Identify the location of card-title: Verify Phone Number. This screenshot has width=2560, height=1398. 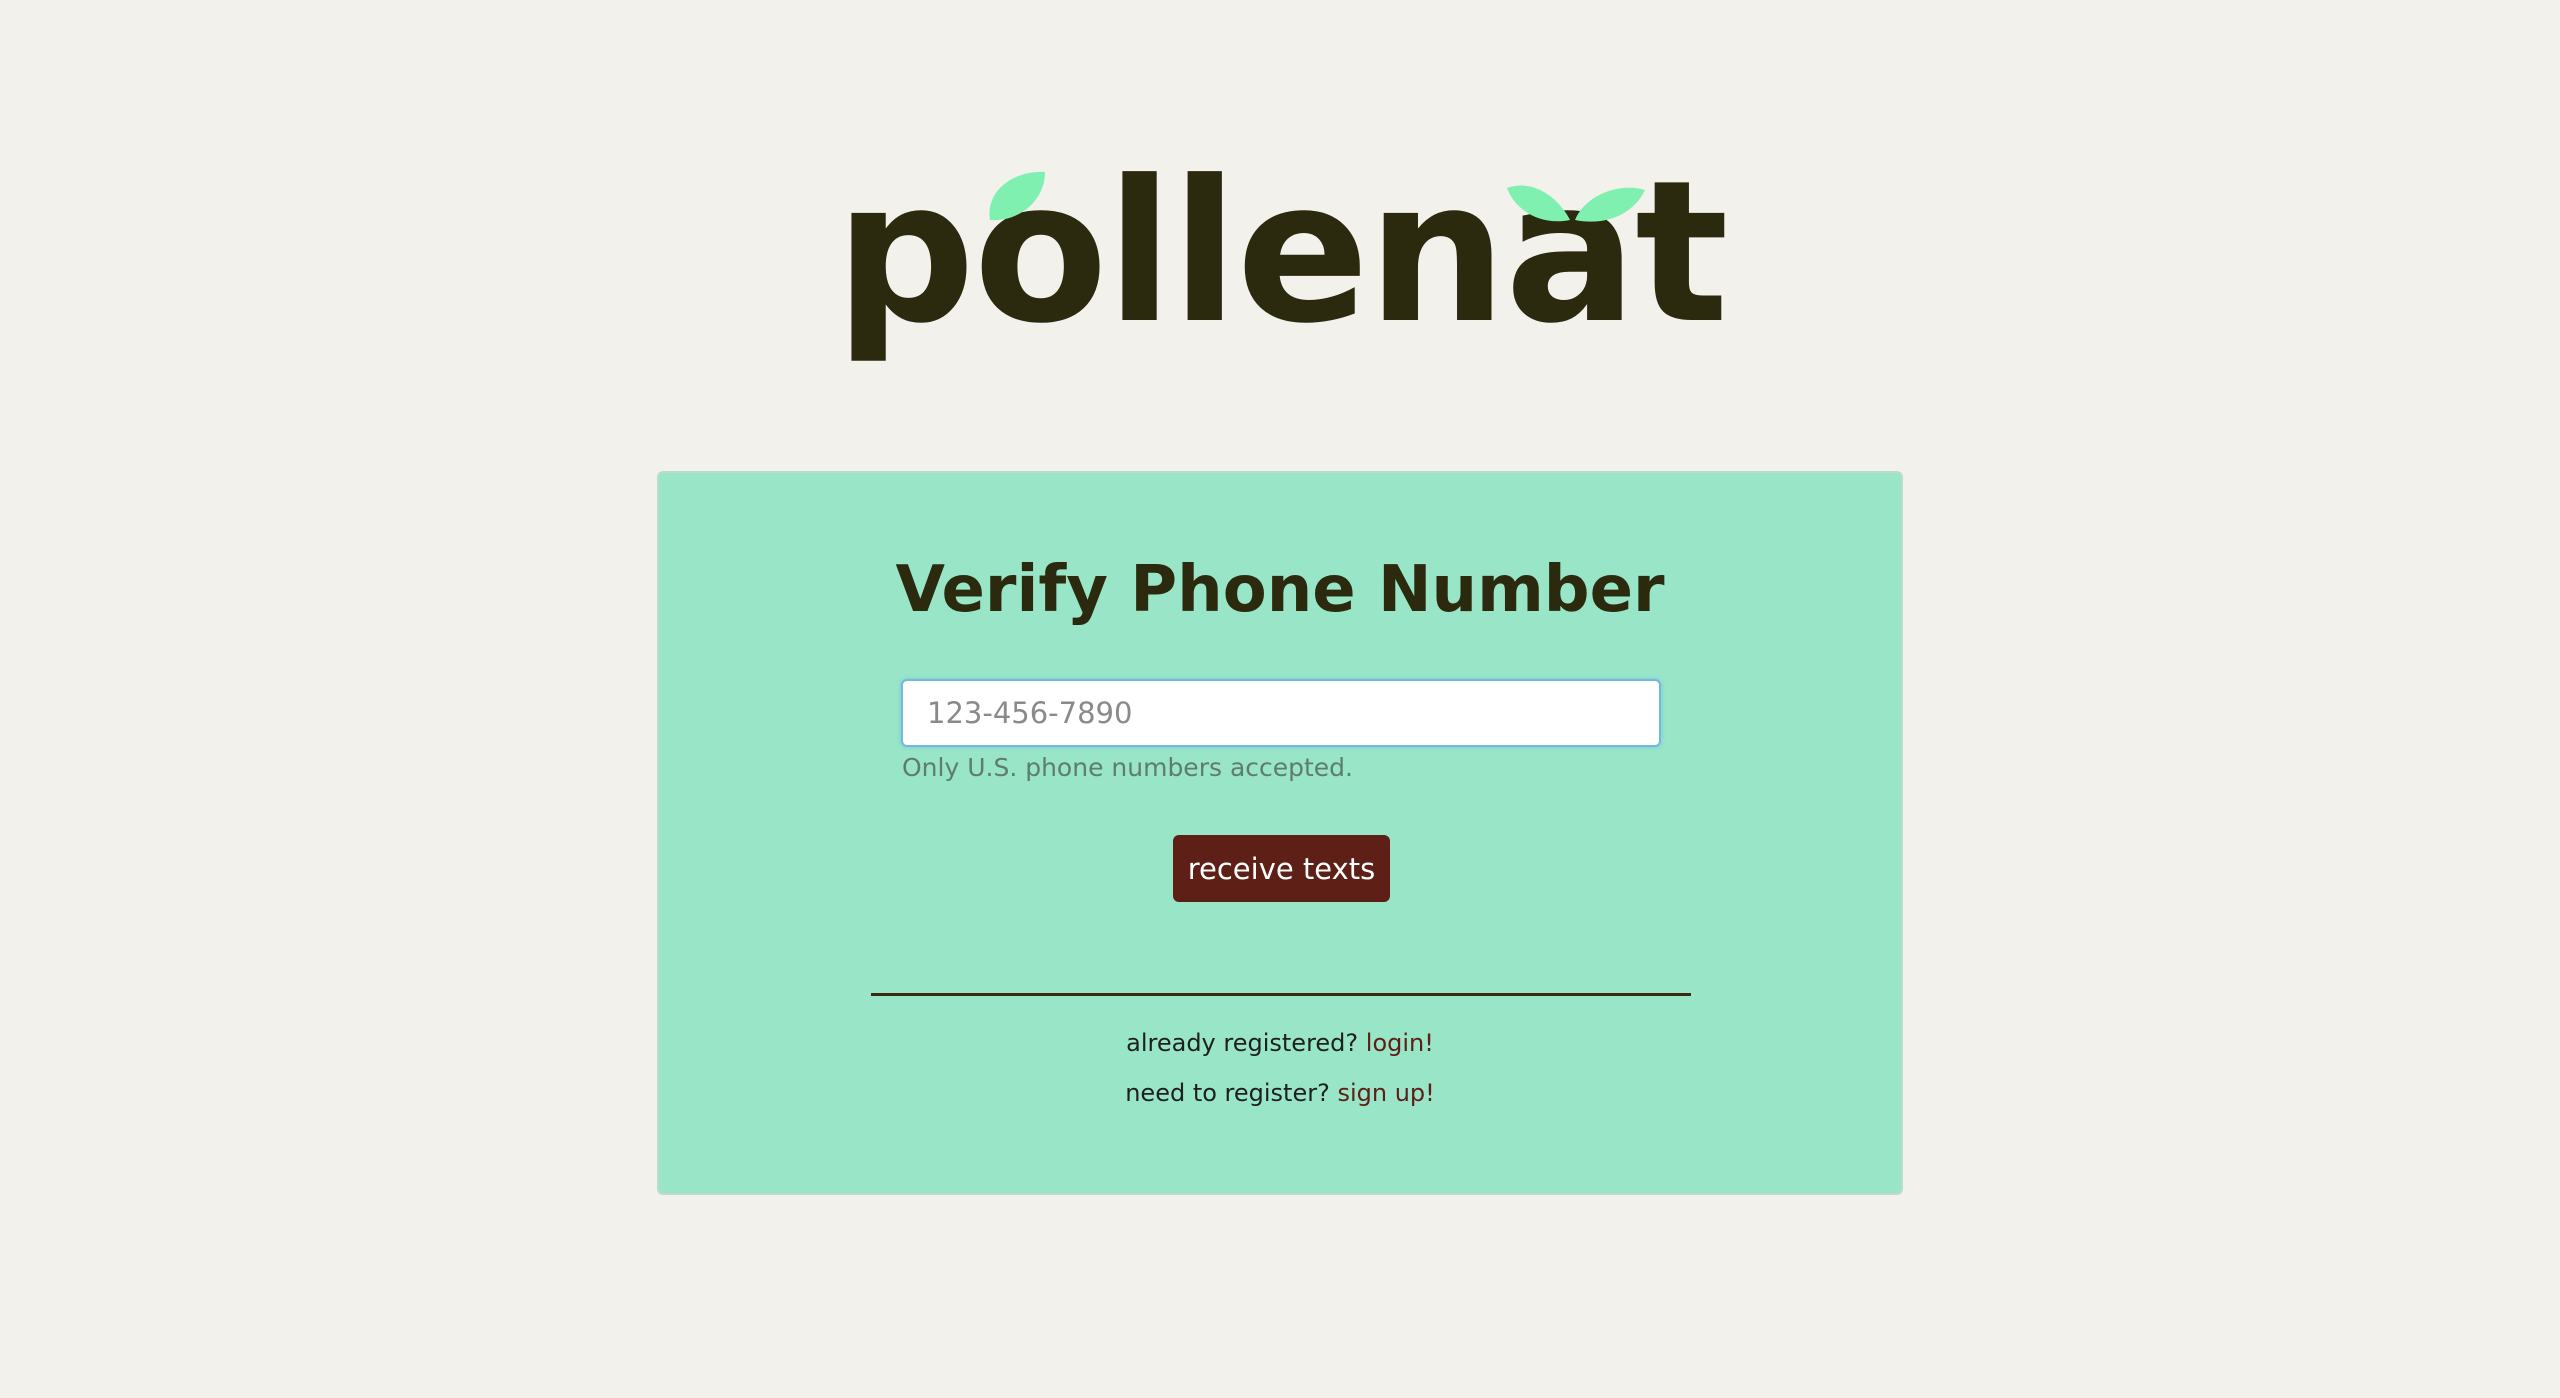
(1280, 590).